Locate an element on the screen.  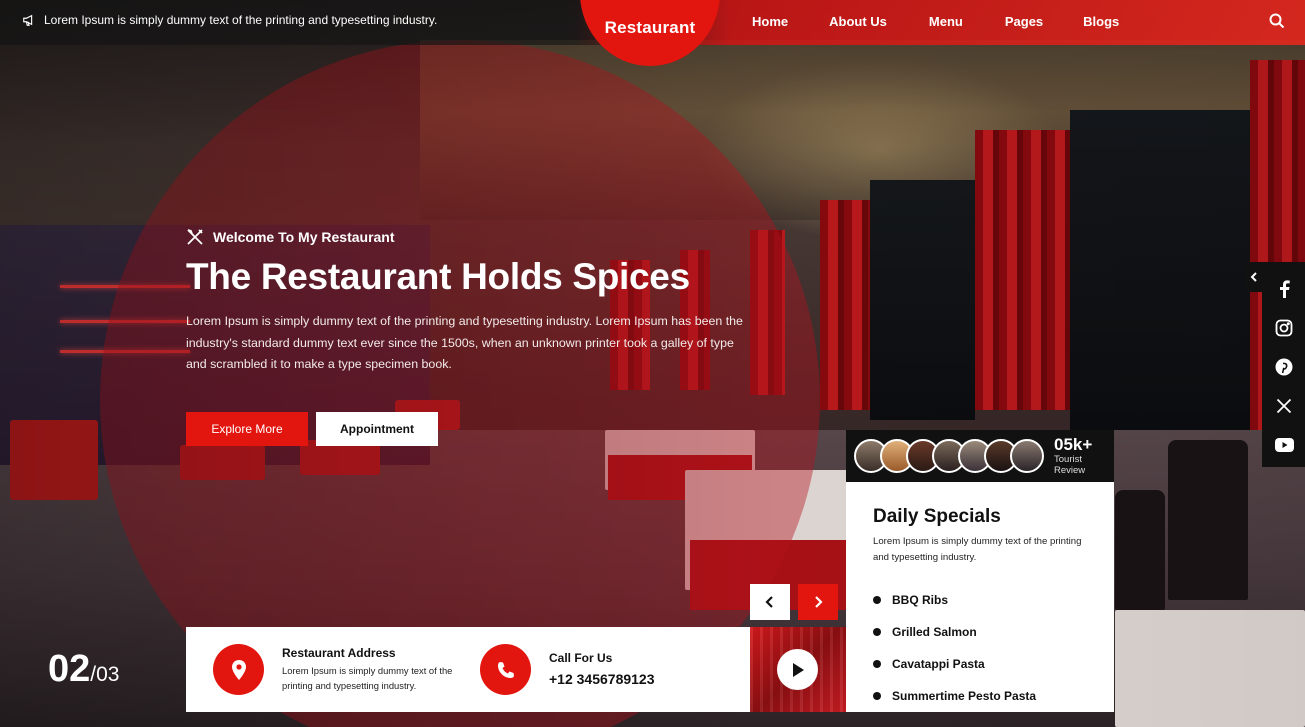
search-icon is located at coordinates (1277, 21).